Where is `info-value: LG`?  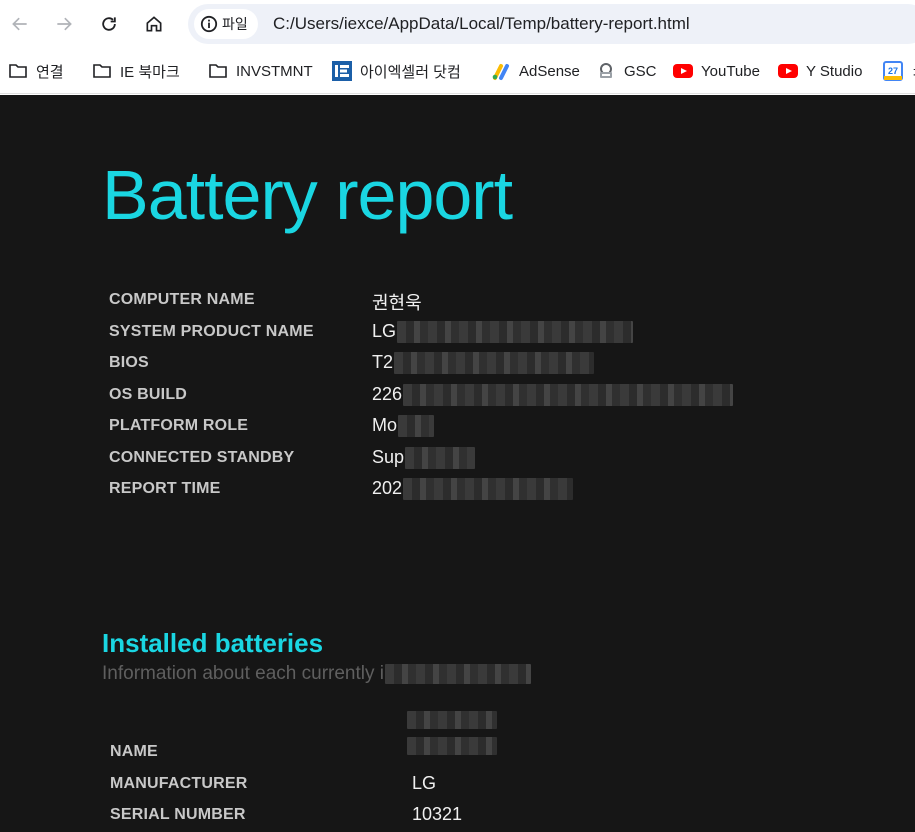 info-value: LG is located at coordinates (503, 331).